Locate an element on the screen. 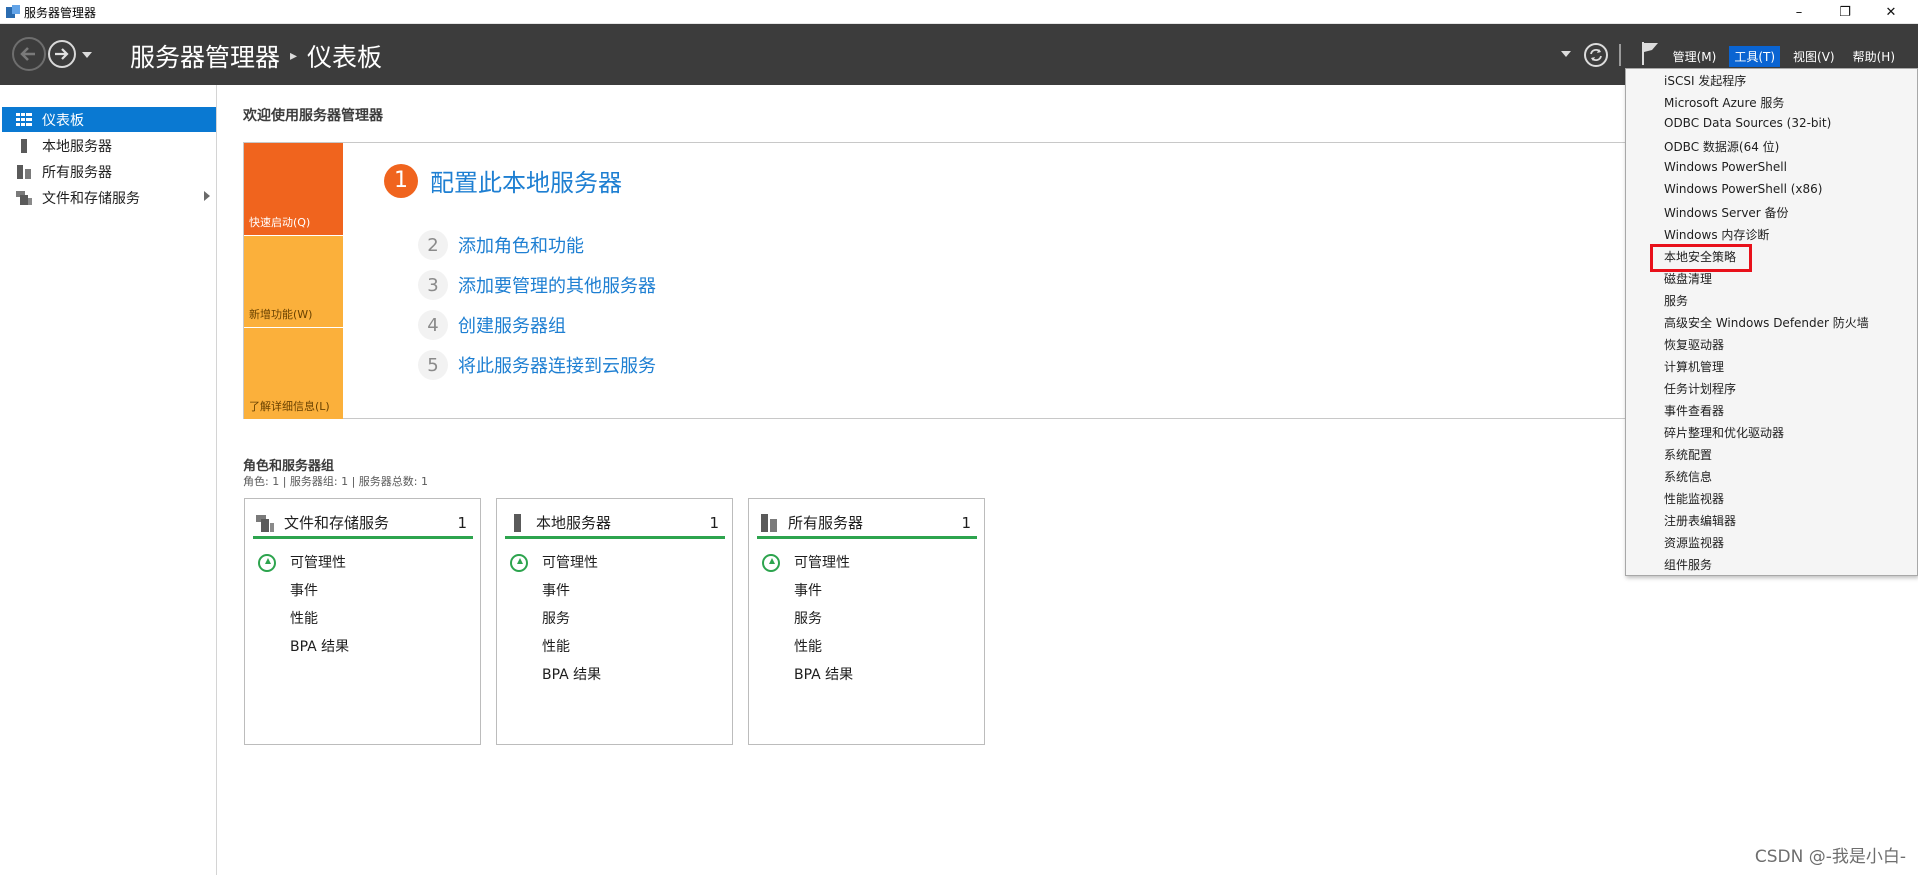 Image resolution: width=1918 pixels, height=875 pixels. back-button is located at coordinates (29, 54).